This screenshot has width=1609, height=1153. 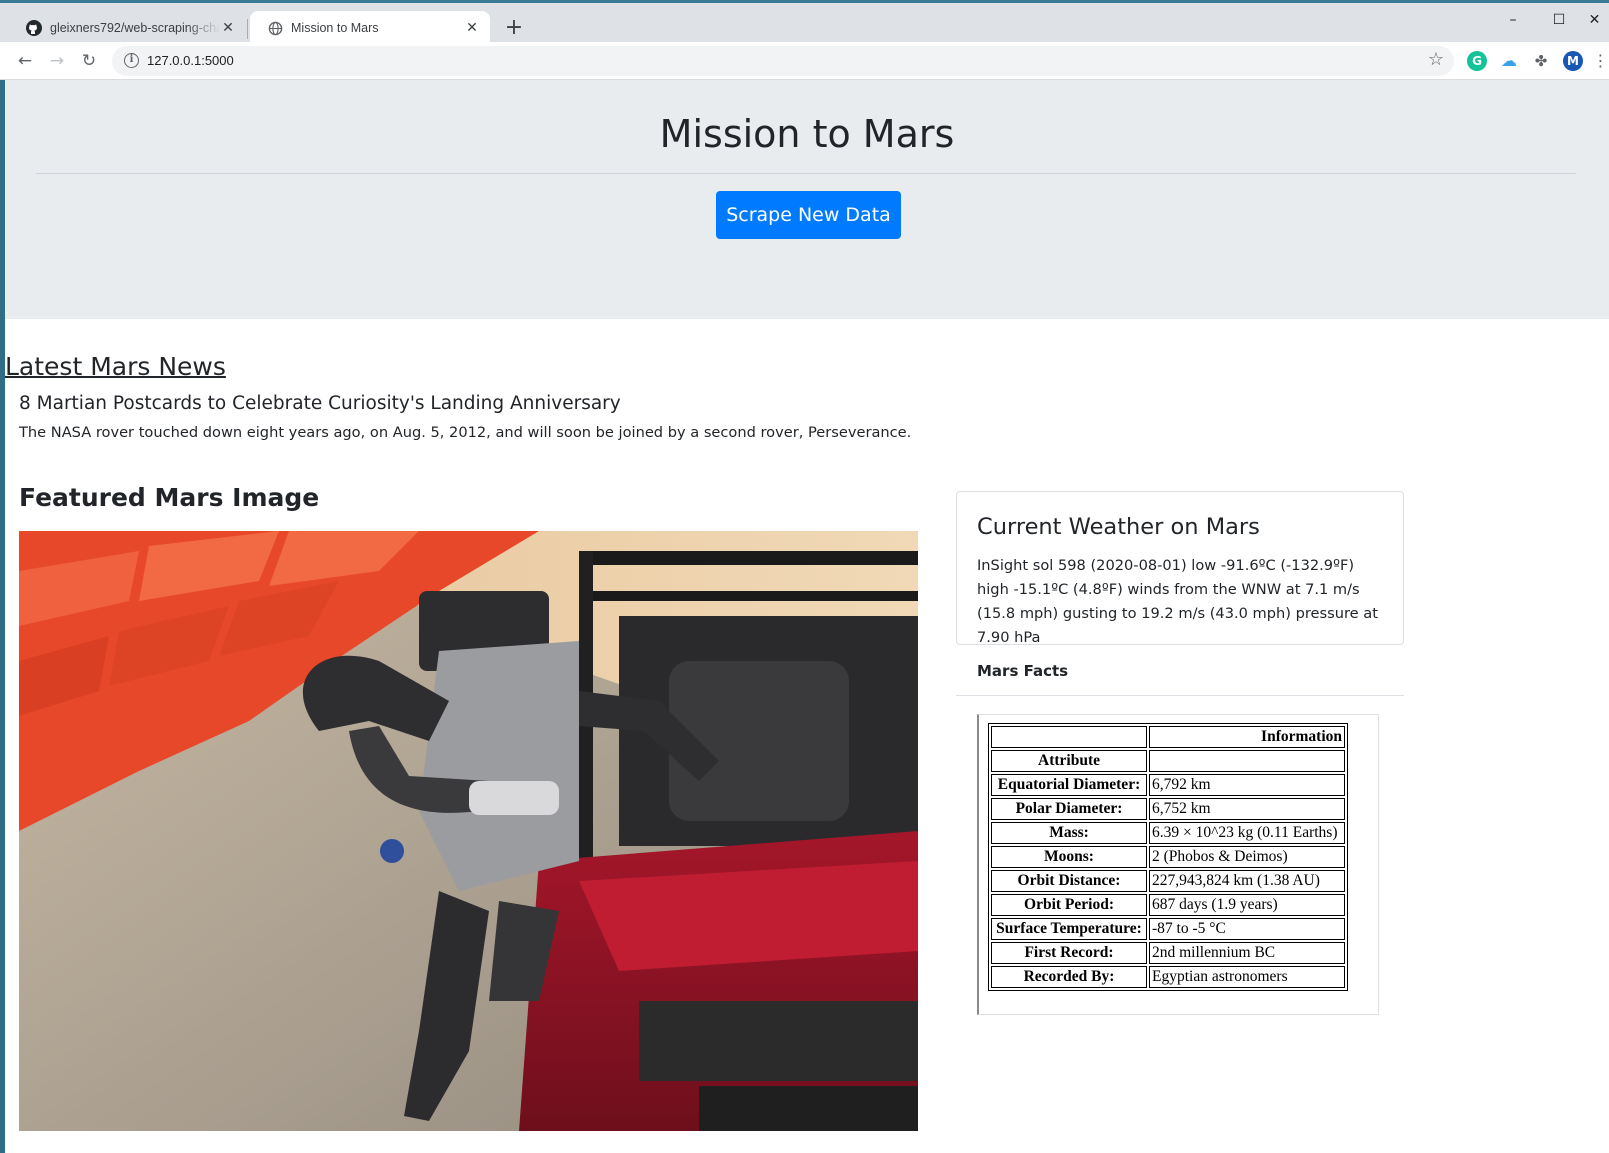 What do you see at coordinates (89, 61) in the screenshot?
I see `reload-icon: ↻` at bounding box center [89, 61].